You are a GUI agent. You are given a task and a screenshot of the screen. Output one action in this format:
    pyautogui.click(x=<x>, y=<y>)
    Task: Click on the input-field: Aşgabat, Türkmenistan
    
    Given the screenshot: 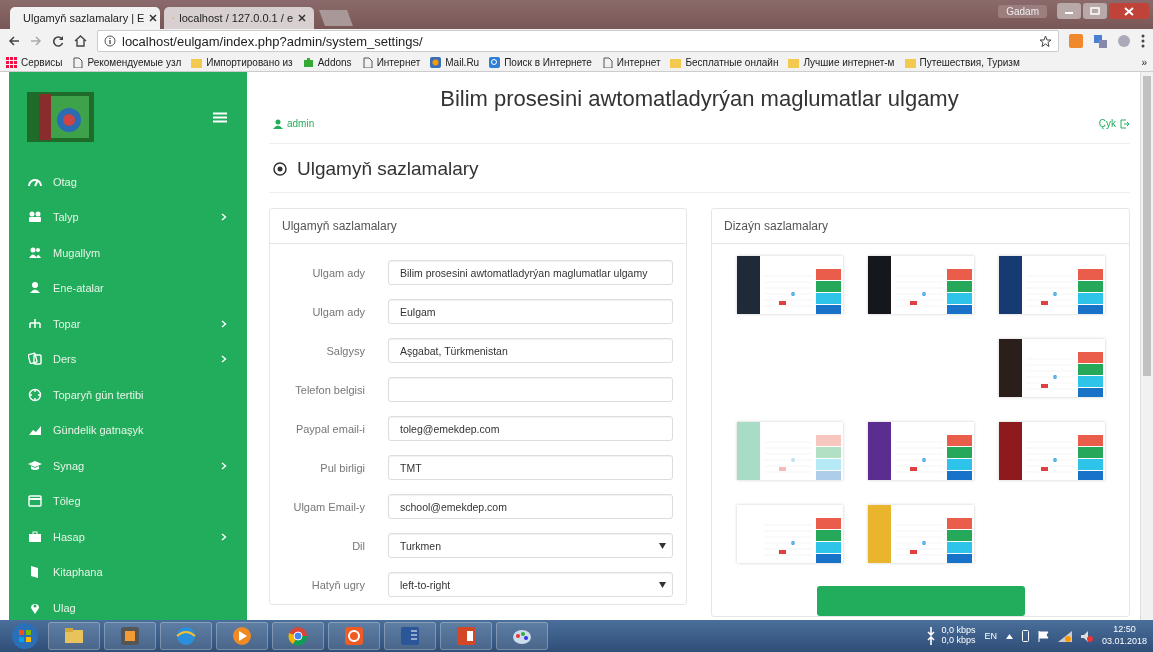 What is the action you would take?
    pyautogui.click(x=530, y=350)
    